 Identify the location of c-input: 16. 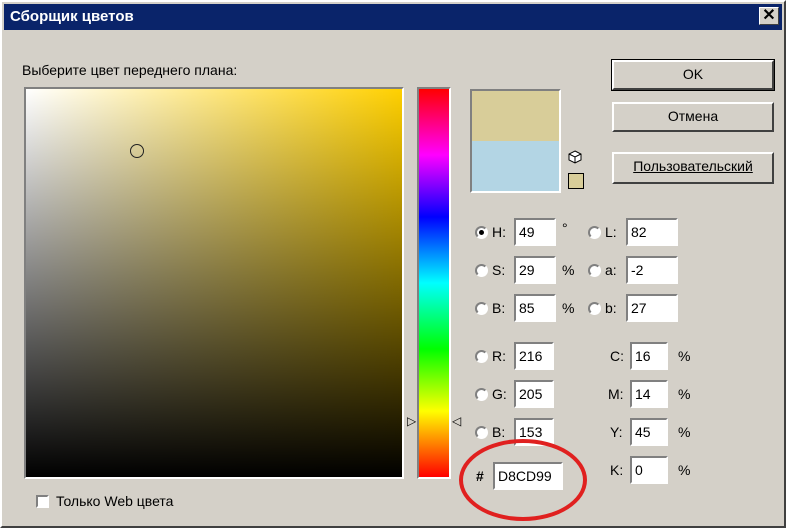
(649, 356).